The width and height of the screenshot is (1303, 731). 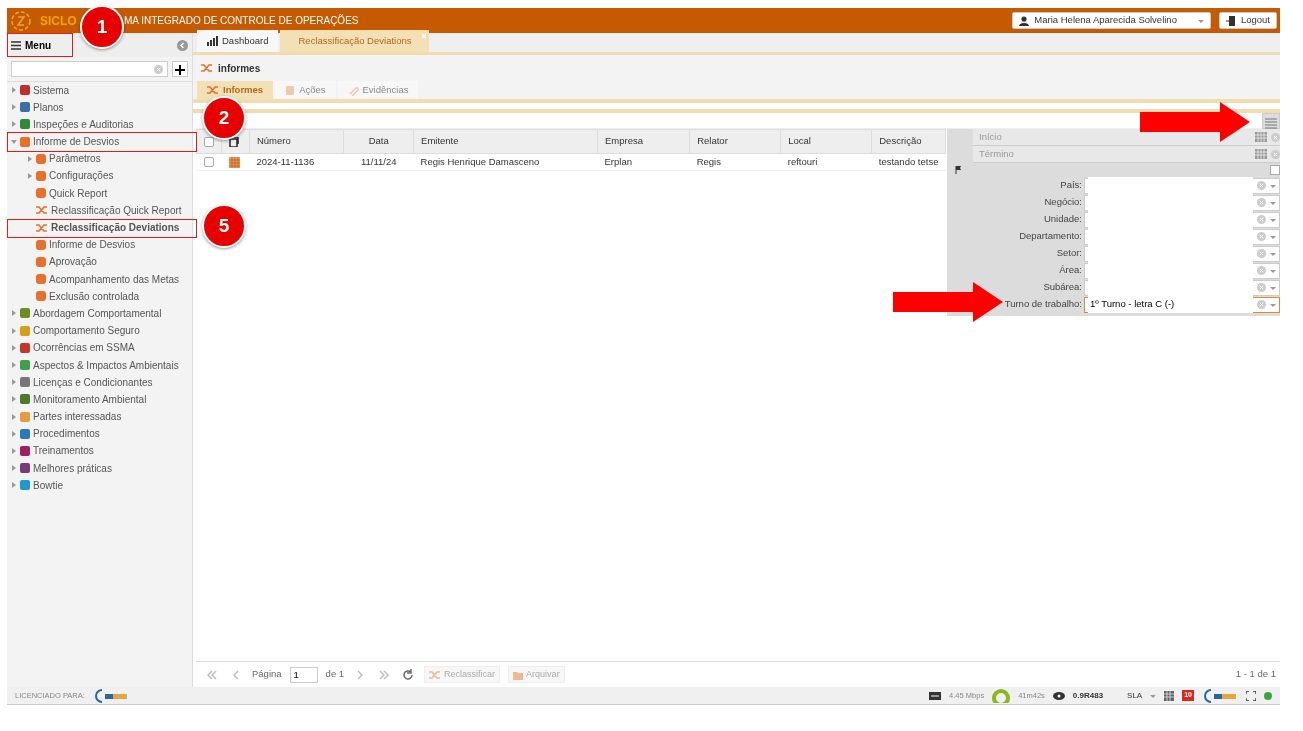 I want to click on sidebar-item: Melhores práticas, so click(x=101, y=468).